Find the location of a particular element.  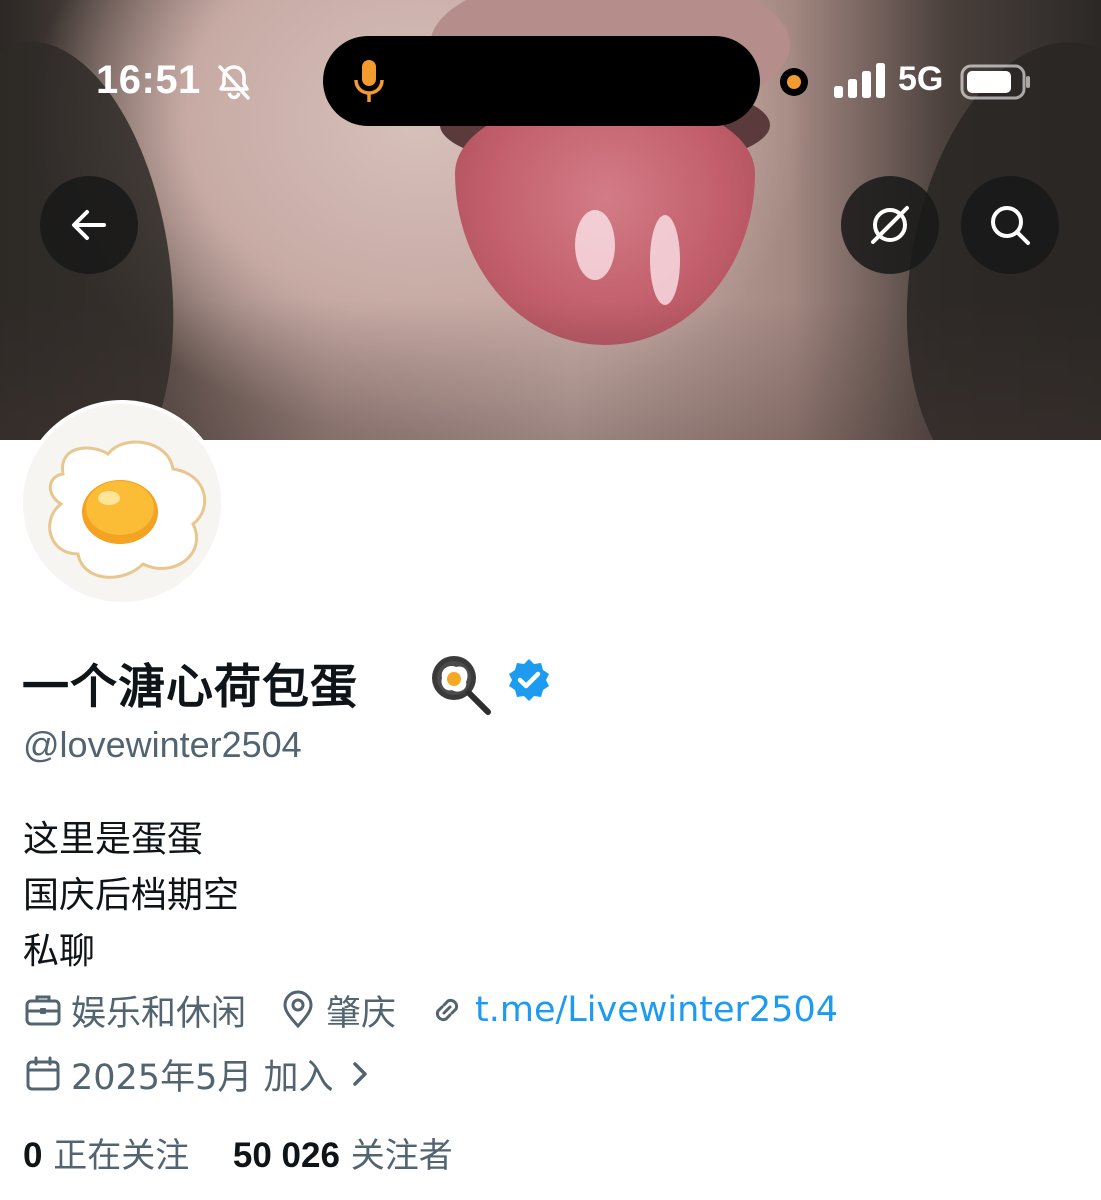

profile-stats: 0 正在关注 50 026 关注者 is located at coordinates (238, 1152).